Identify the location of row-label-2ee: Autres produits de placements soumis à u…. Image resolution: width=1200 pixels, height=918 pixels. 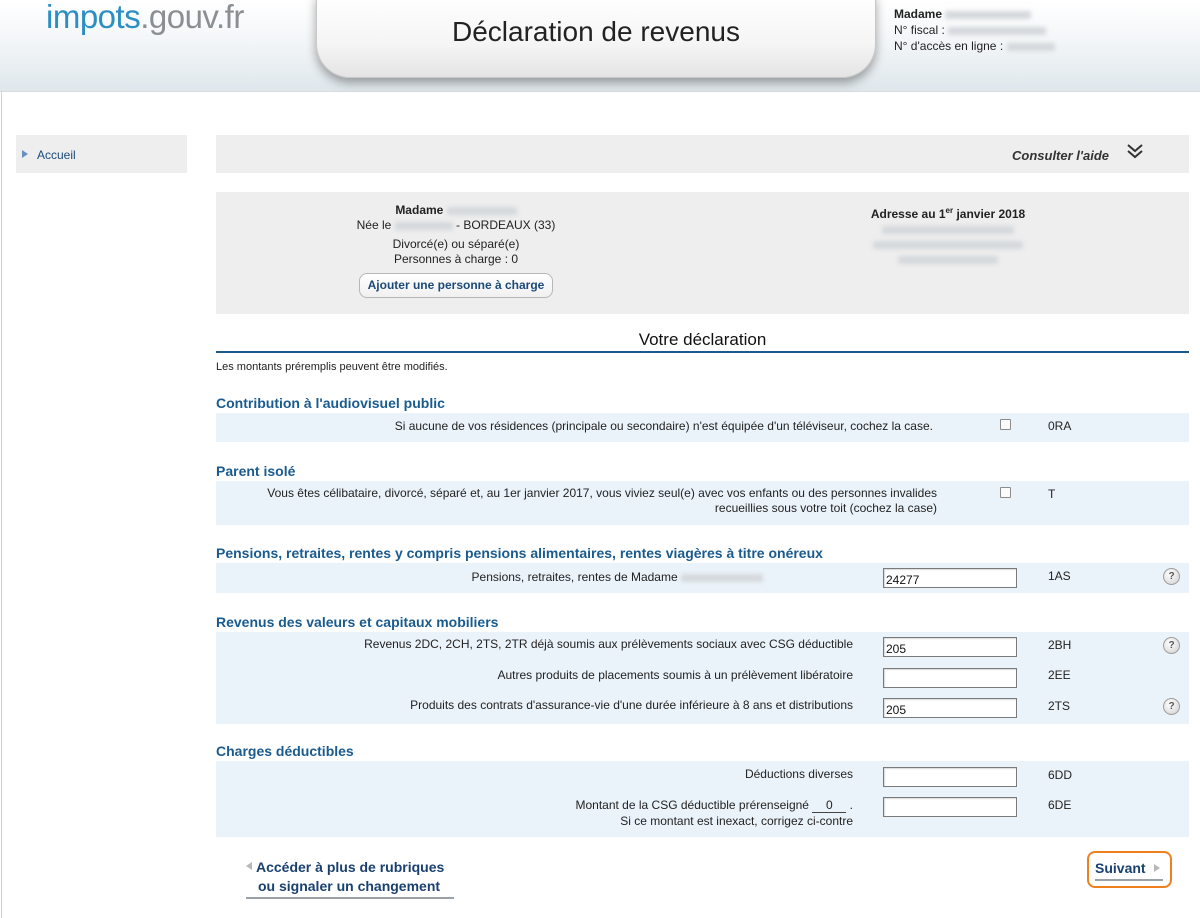
(675, 675).